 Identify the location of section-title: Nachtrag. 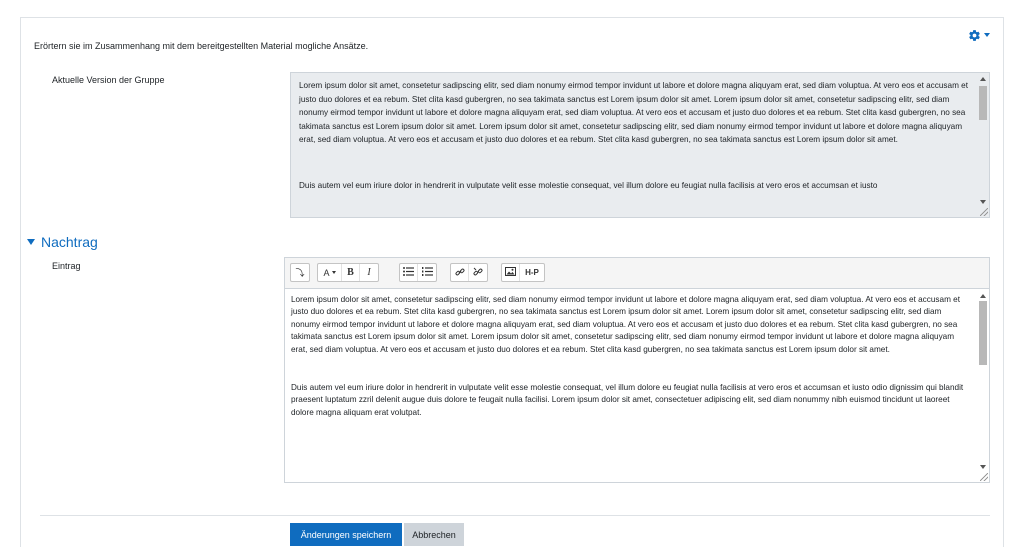
(69, 242).